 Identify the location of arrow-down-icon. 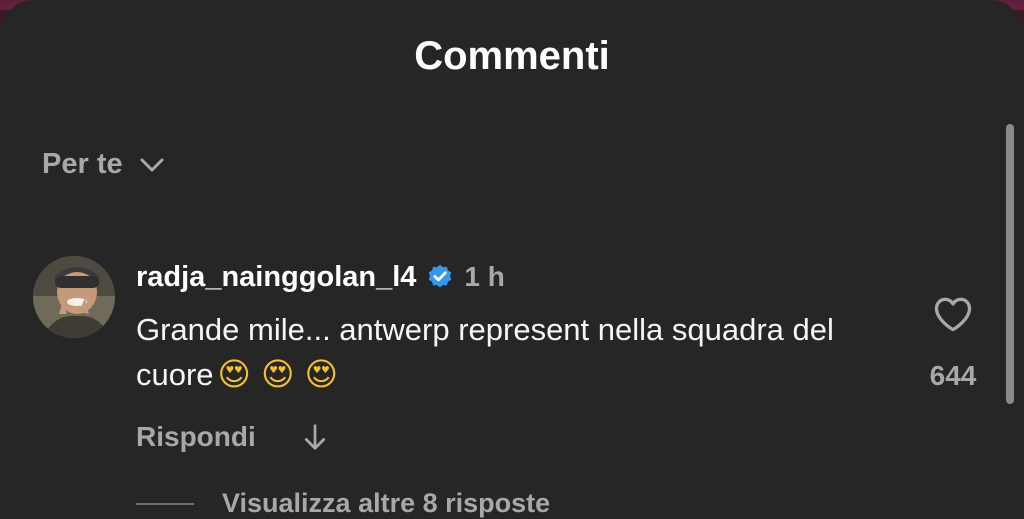
(315, 437).